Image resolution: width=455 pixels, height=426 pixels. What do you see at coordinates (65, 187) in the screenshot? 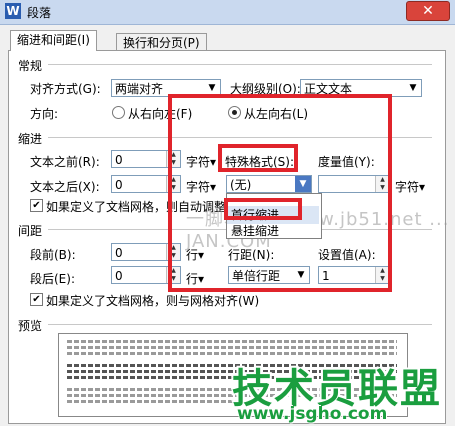
I see `indent-after-label: 文本之后(X):` at bounding box center [65, 187].